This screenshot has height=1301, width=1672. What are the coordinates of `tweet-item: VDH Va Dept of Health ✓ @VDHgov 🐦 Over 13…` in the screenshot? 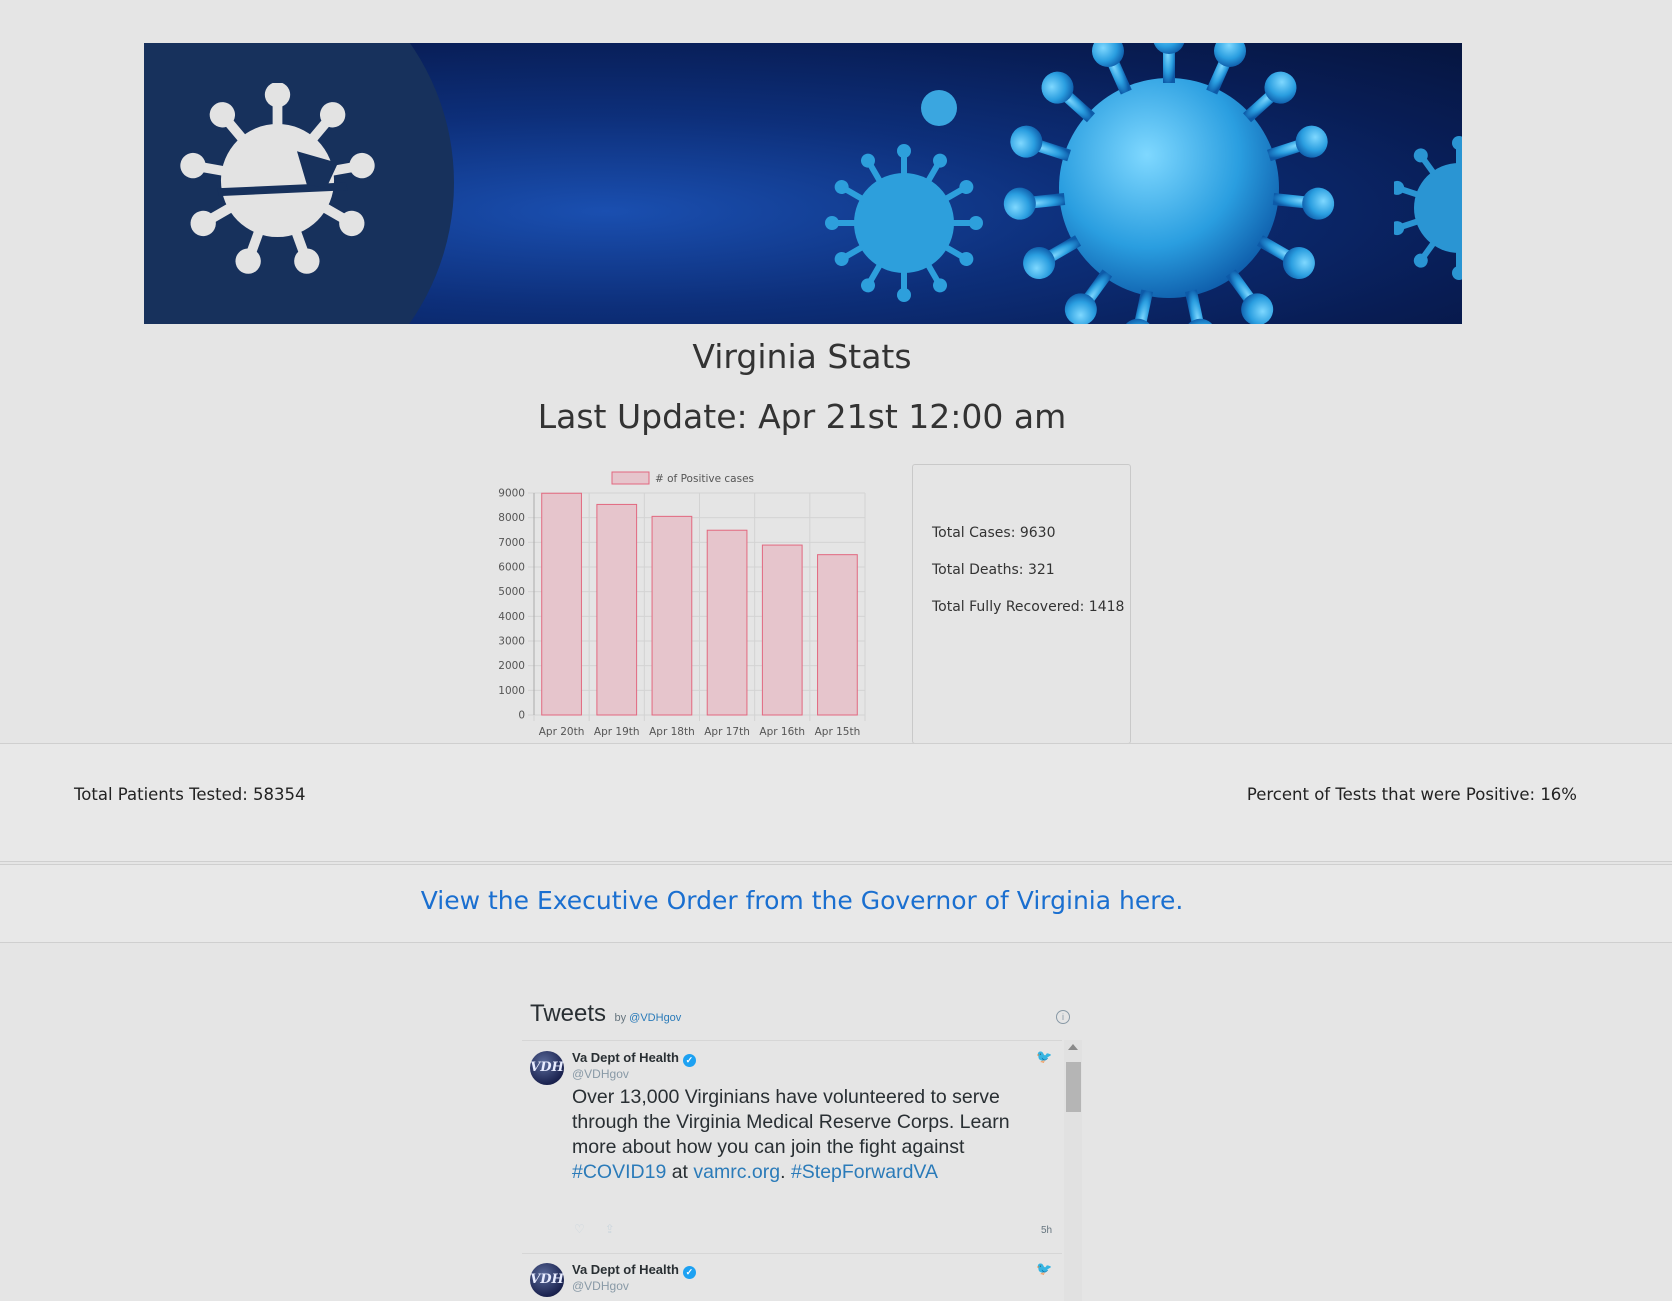 It's located at (792, 1147).